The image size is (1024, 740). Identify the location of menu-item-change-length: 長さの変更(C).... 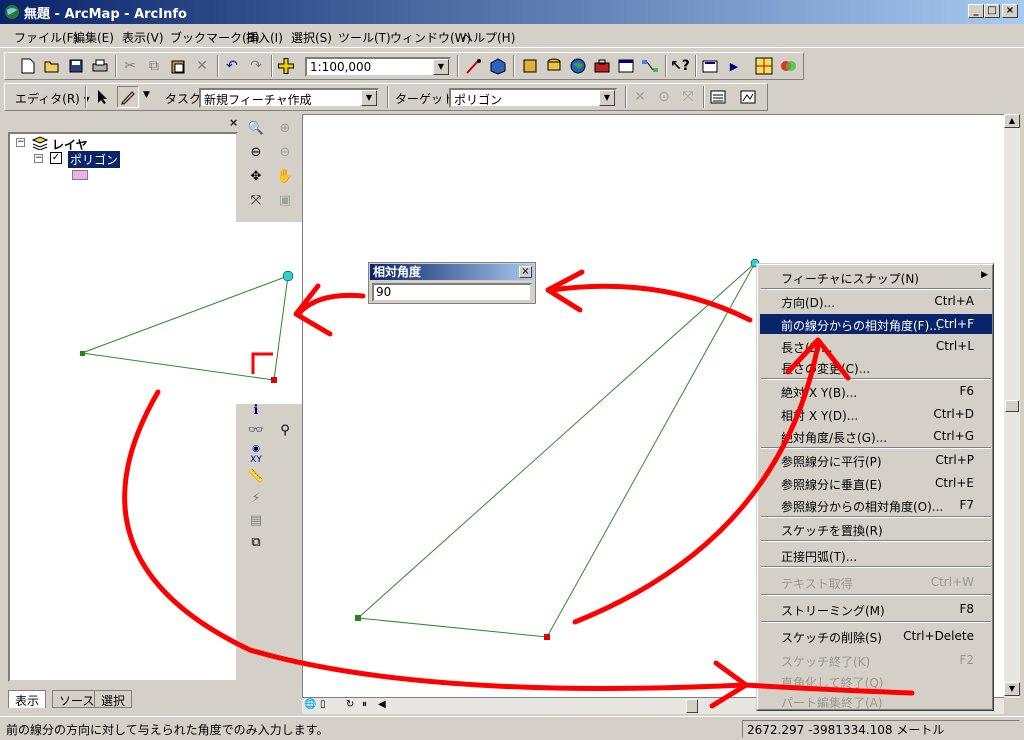
(876, 367).